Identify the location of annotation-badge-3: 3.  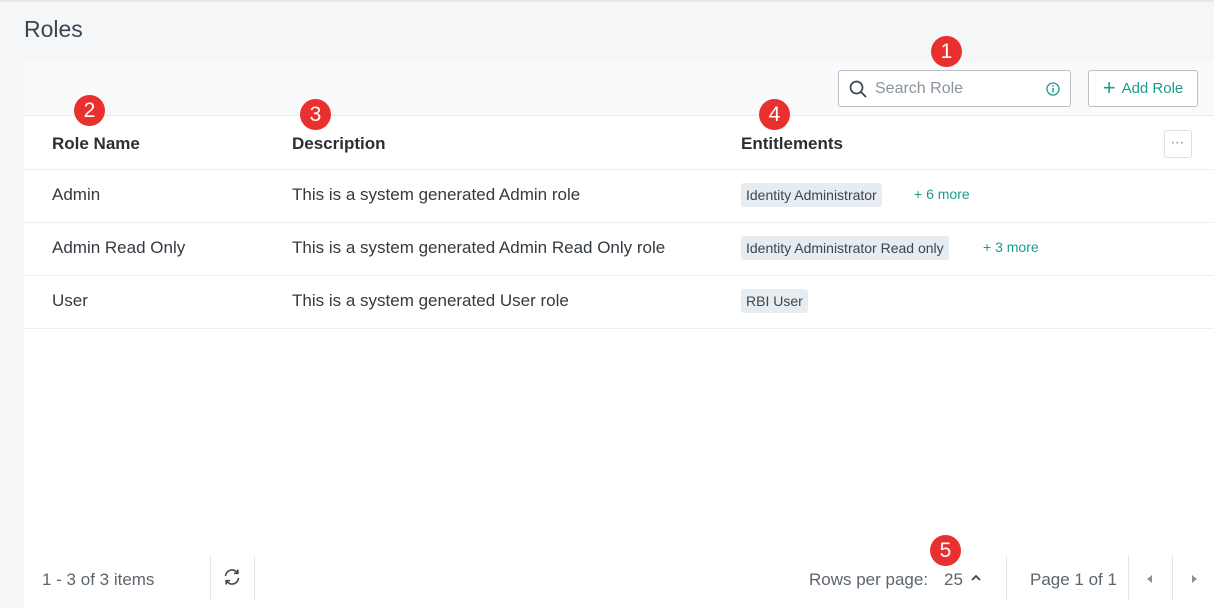
(315, 114).